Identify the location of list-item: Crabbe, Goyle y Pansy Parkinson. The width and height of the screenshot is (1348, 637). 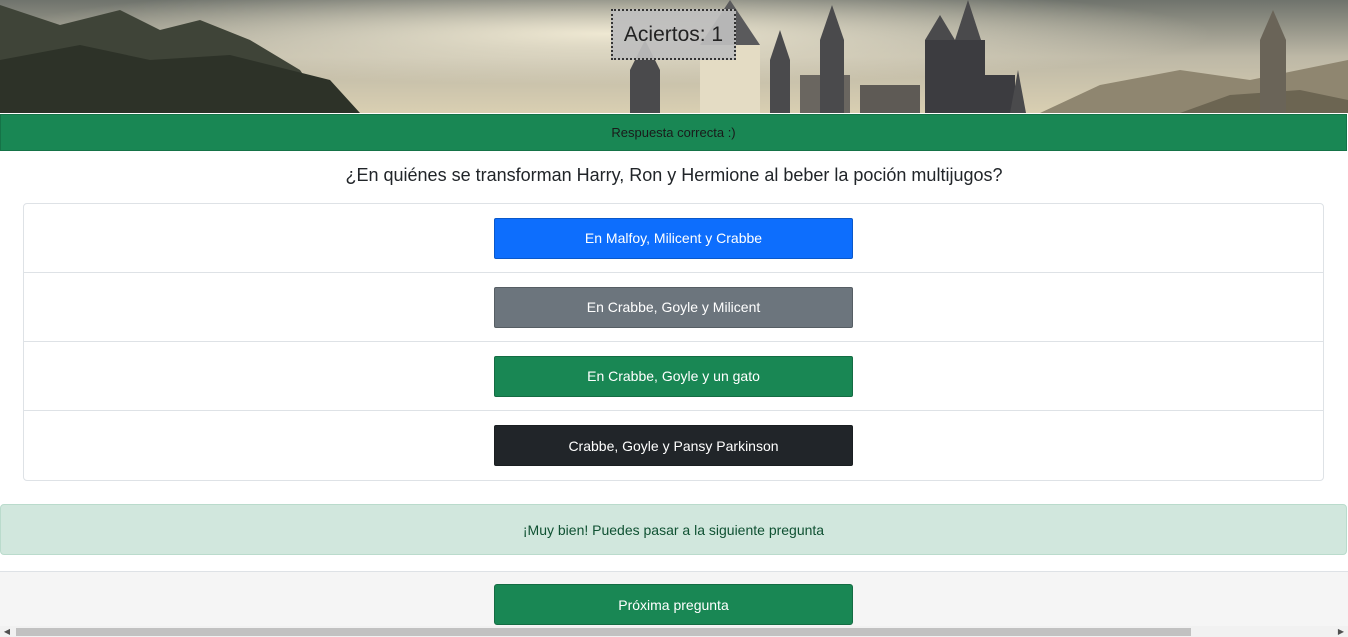
(673, 445).